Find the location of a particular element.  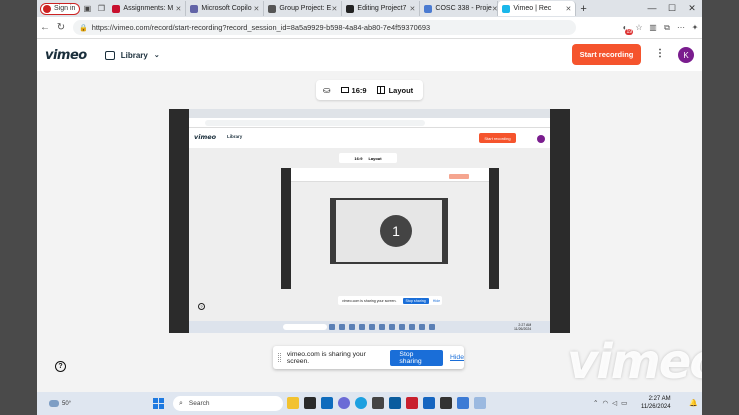

outlook-icon is located at coordinates (327, 403).